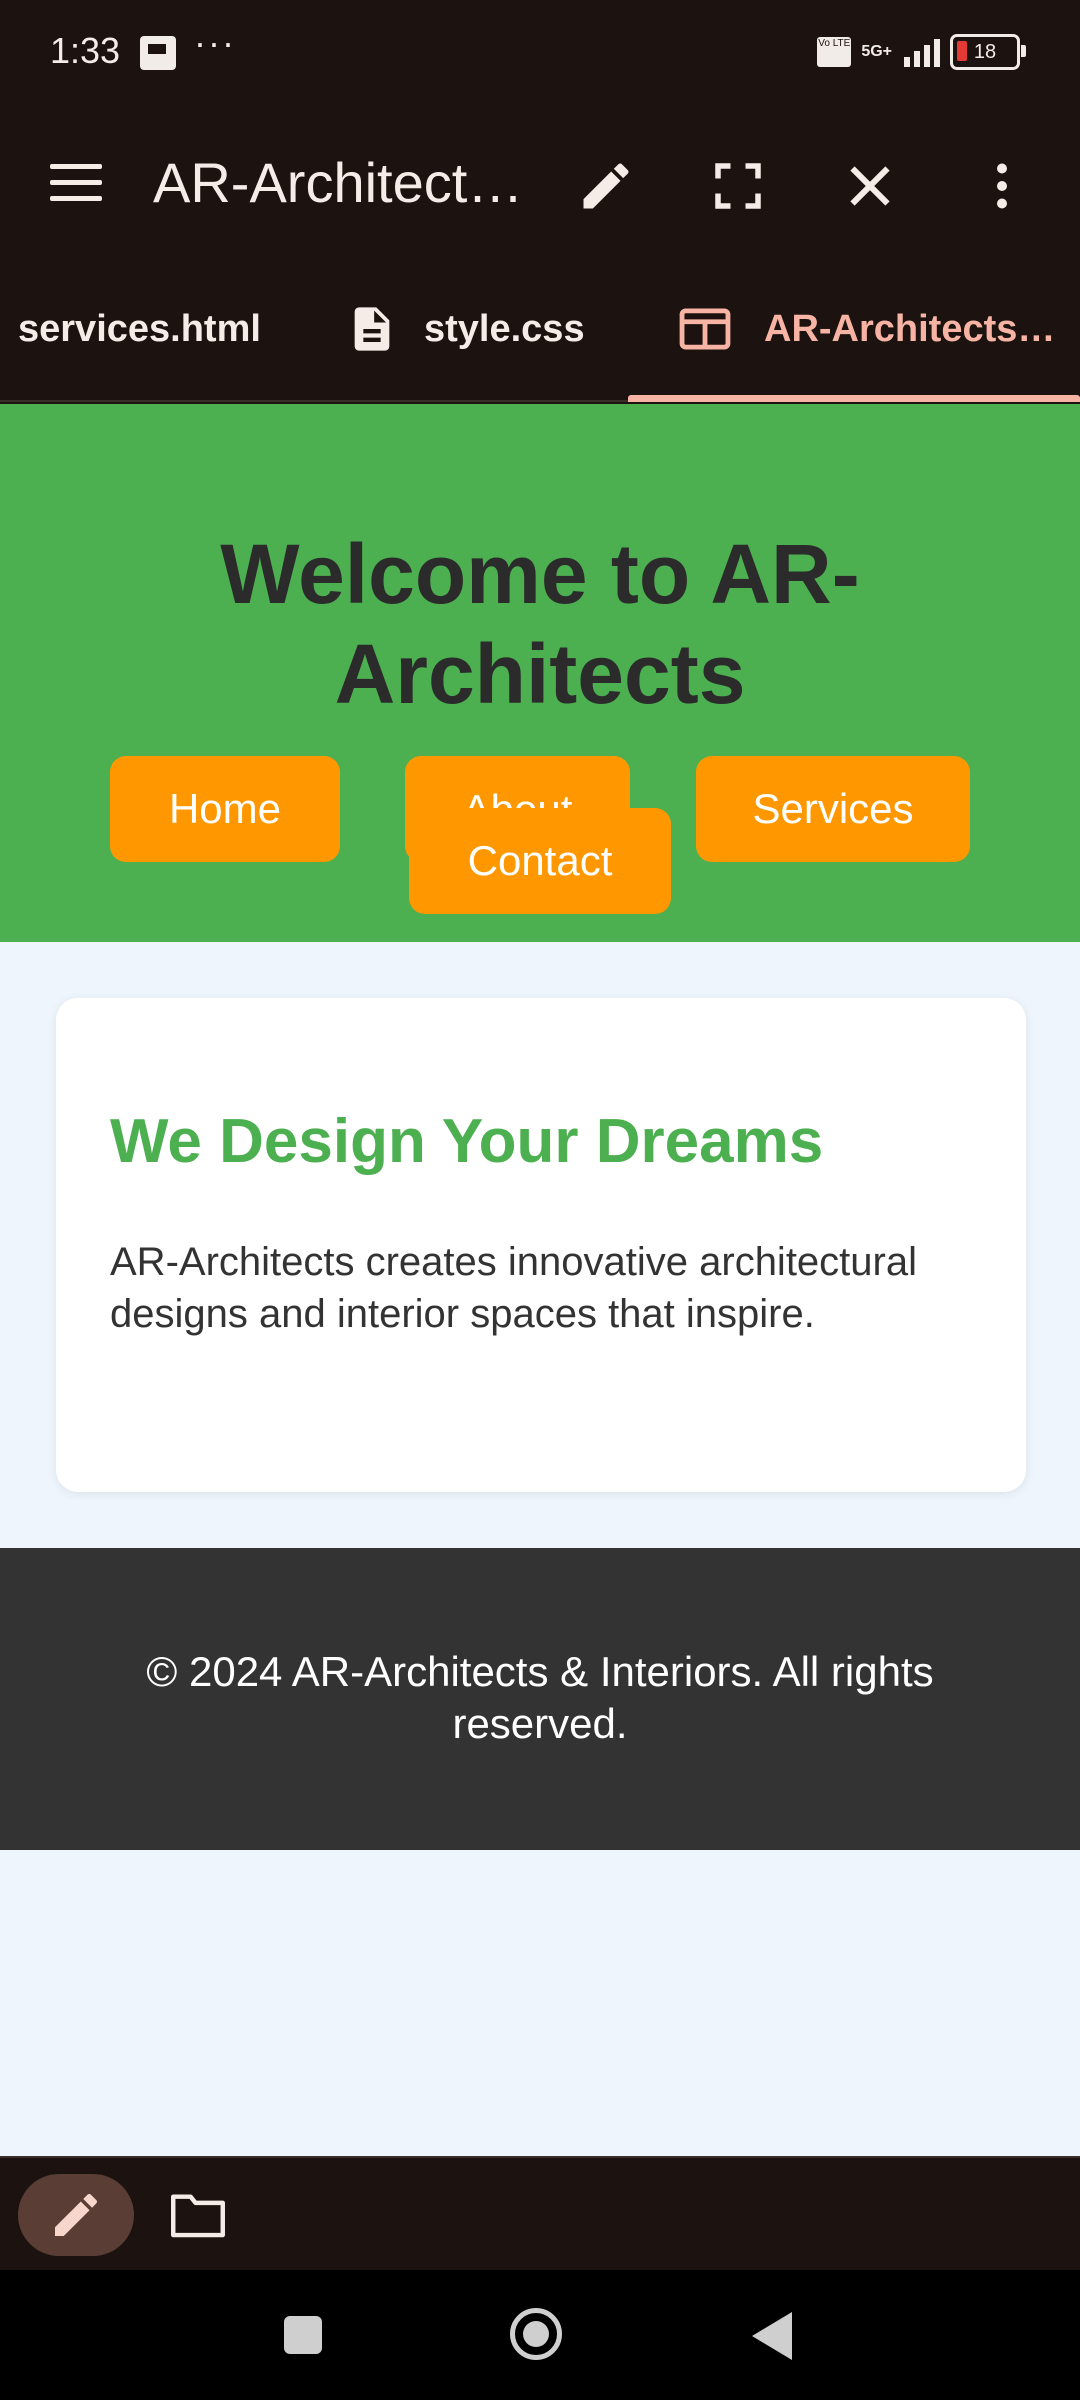  I want to click on more-notifications-icon: ···, so click(215, 42).